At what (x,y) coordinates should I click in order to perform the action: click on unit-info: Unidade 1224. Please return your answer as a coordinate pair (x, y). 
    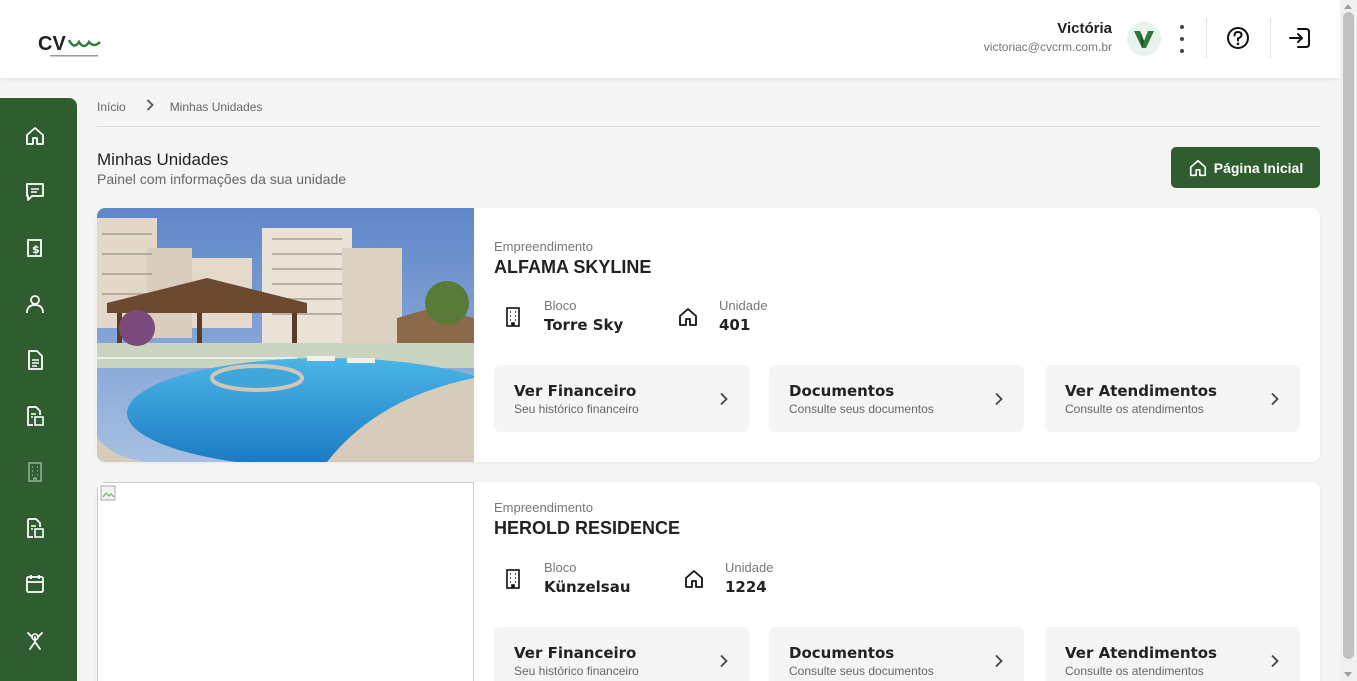
    Looking at the image, I should click on (728, 578).